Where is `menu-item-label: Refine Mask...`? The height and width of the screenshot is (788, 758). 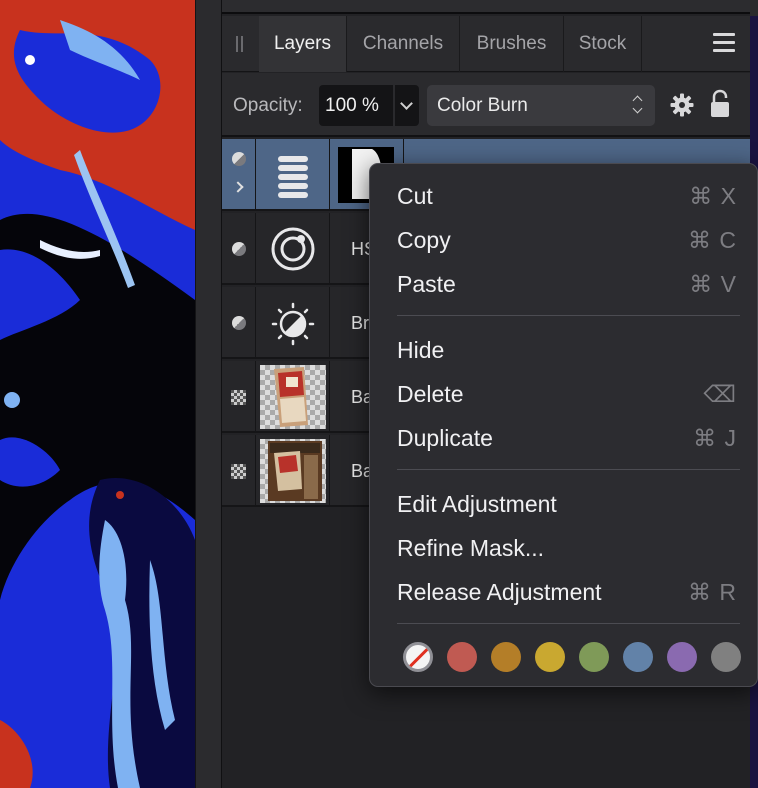 menu-item-label: Refine Mask... is located at coordinates (470, 548).